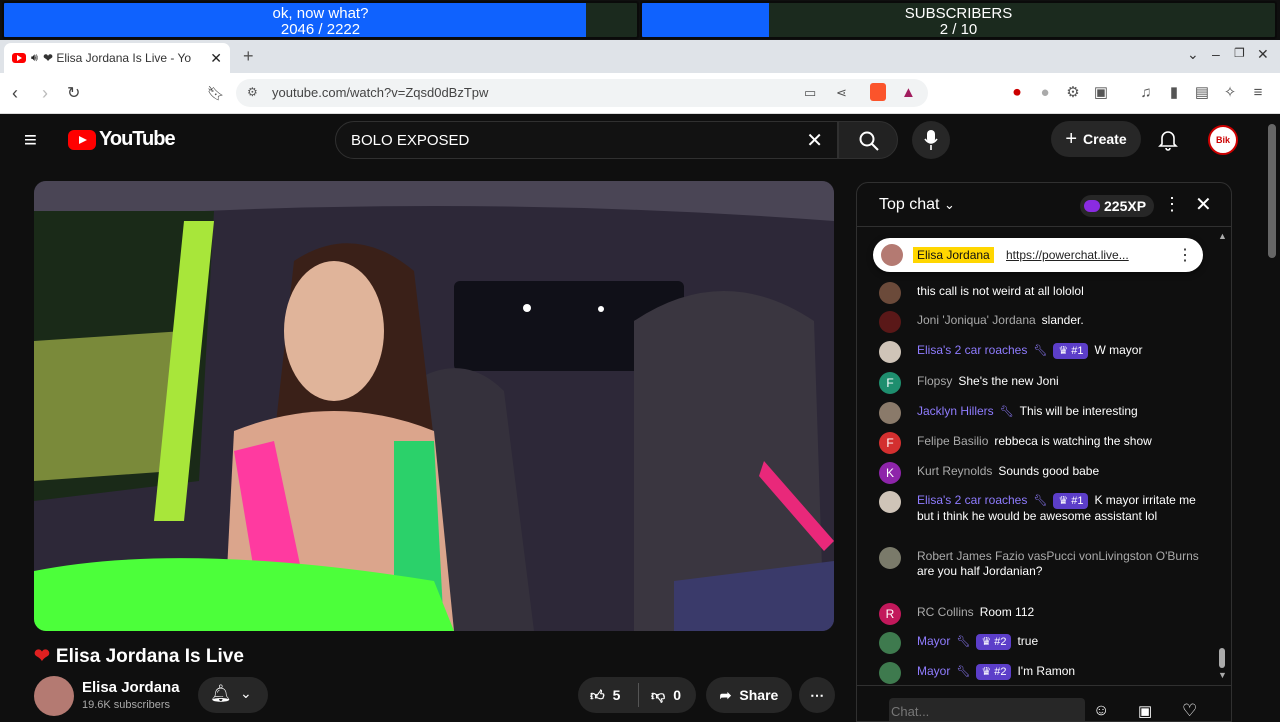  I want to click on menu-icon: ≡, so click(1258, 93).